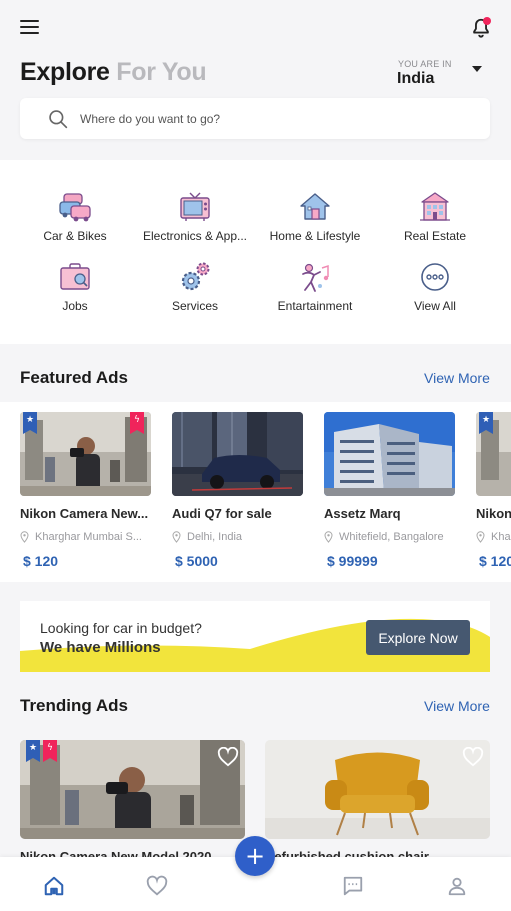 The height and width of the screenshot is (911, 511). I want to click on house-icon, so click(315, 206).